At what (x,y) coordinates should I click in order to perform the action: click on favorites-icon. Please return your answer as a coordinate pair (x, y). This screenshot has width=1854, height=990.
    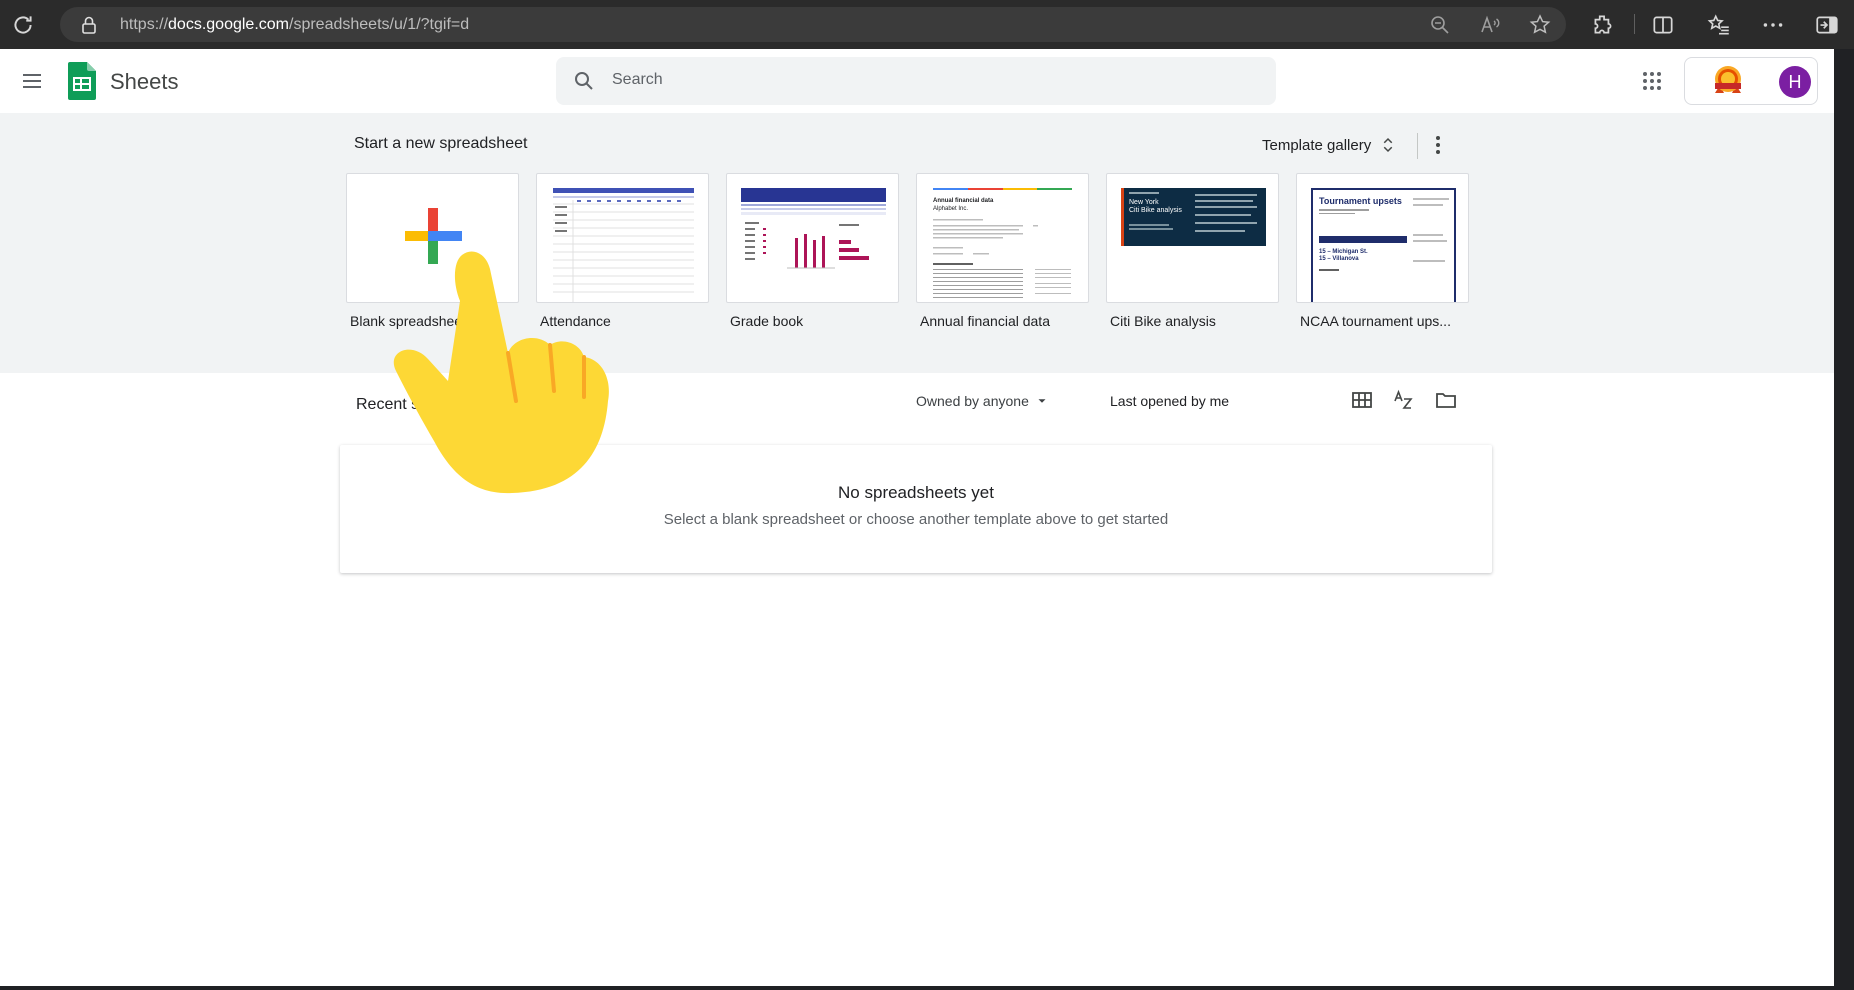
    Looking at the image, I should click on (1719, 25).